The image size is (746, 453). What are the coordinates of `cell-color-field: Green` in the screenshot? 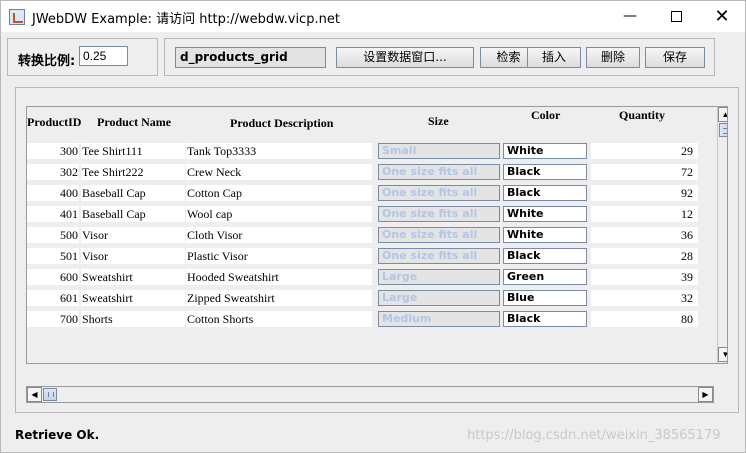 It's located at (545, 277).